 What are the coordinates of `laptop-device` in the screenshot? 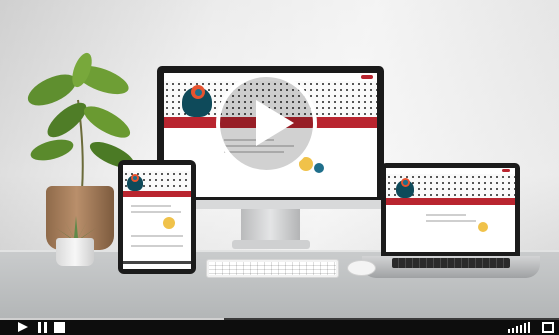 It's located at (450, 209).